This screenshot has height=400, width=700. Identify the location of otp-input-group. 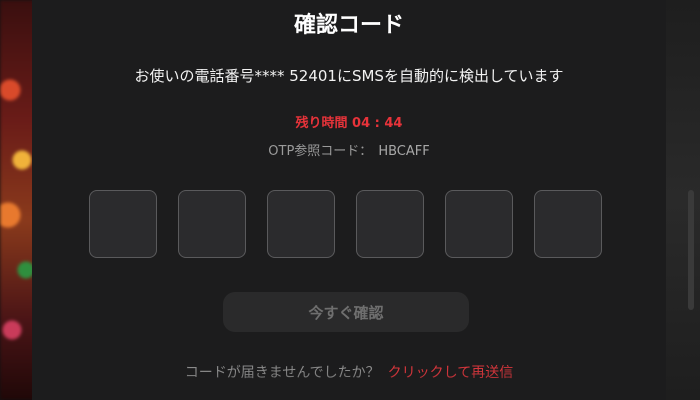
(347, 225).